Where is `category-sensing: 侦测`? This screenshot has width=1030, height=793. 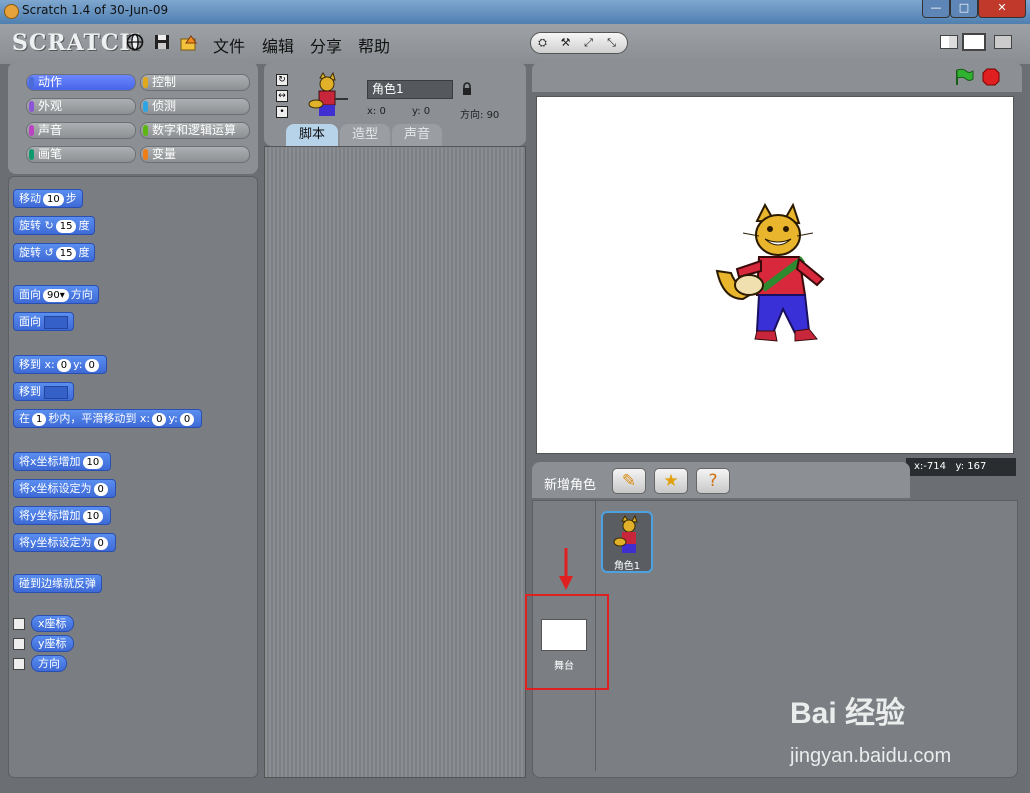 category-sensing: 侦测 is located at coordinates (195, 106).